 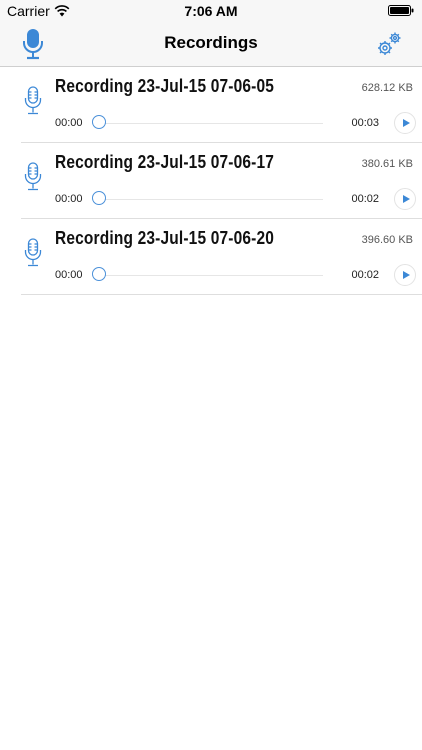 What do you see at coordinates (401, 10) in the screenshot?
I see `battery-icon` at bounding box center [401, 10].